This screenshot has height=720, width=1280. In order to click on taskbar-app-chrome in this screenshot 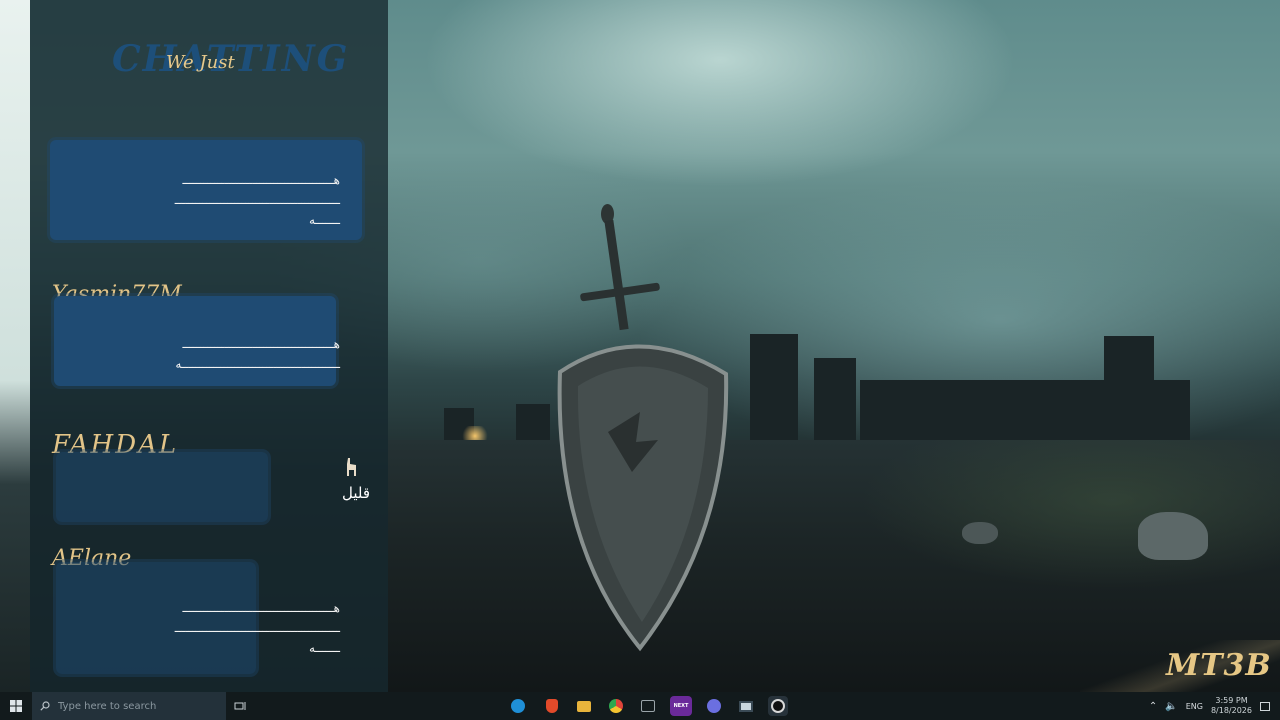, I will do `click(616, 706)`.